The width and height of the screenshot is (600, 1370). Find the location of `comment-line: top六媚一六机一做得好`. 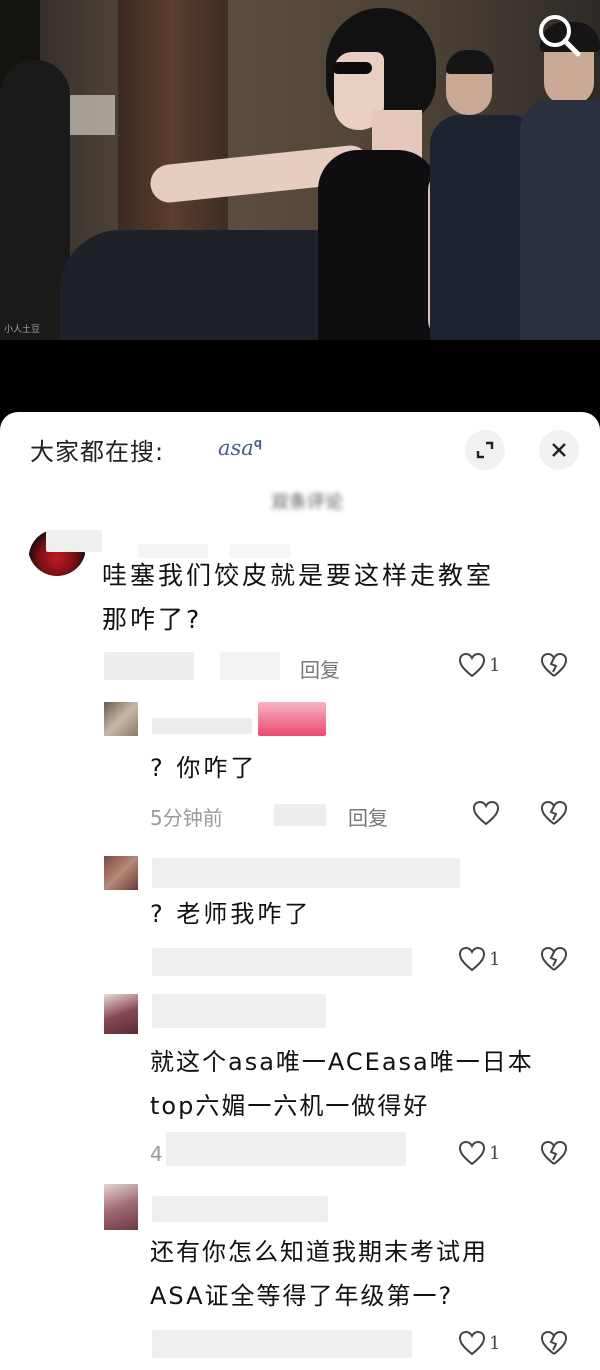

comment-line: top六媚一六机一做得好 is located at coordinates (290, 1106).